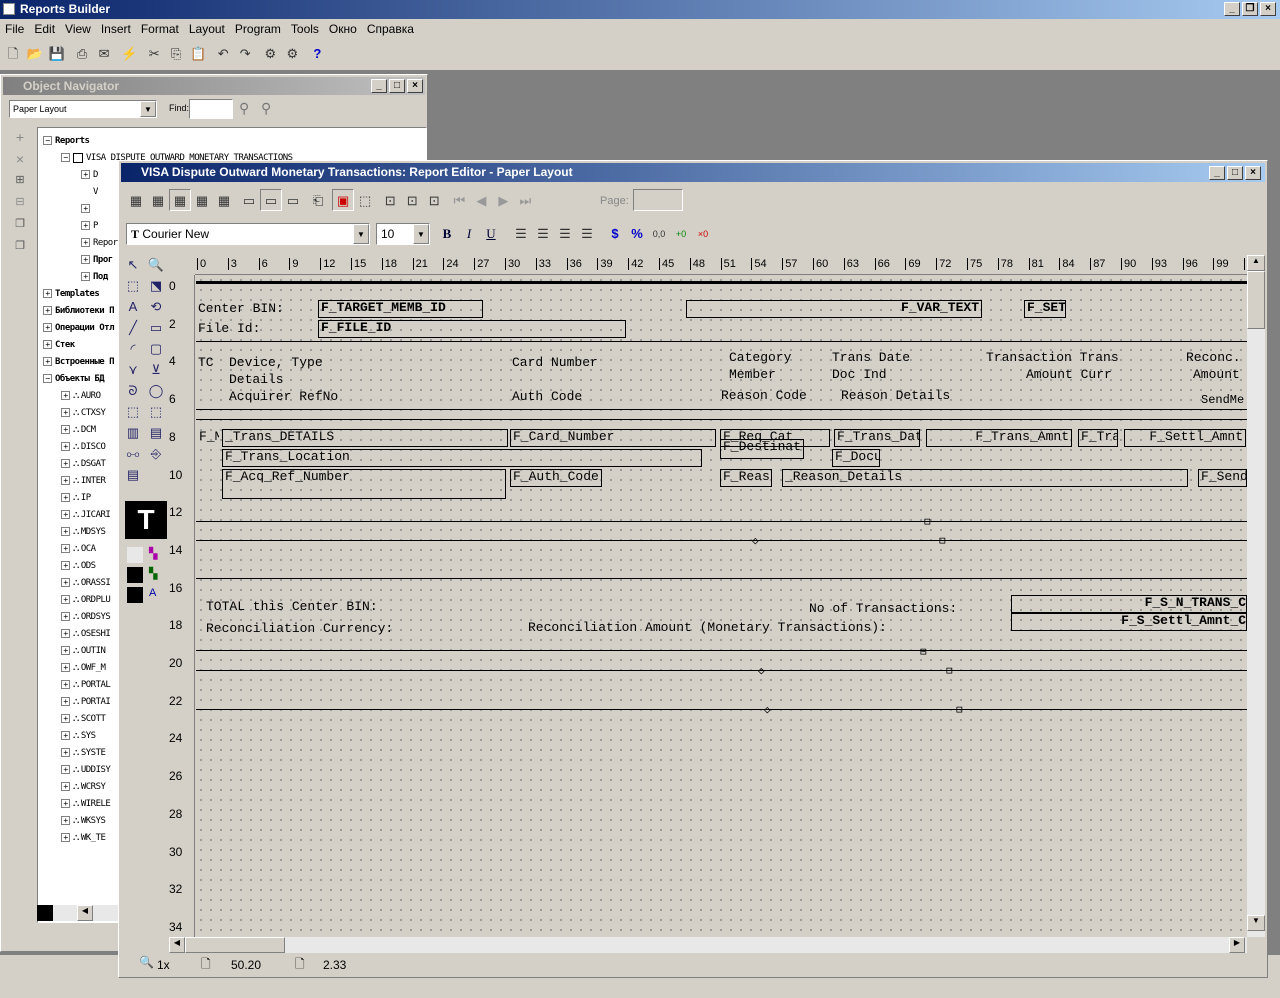 This screenshot has height=998, width=1280. I want to click on field-file-id: F_FILE_ID, so click(472, 329).